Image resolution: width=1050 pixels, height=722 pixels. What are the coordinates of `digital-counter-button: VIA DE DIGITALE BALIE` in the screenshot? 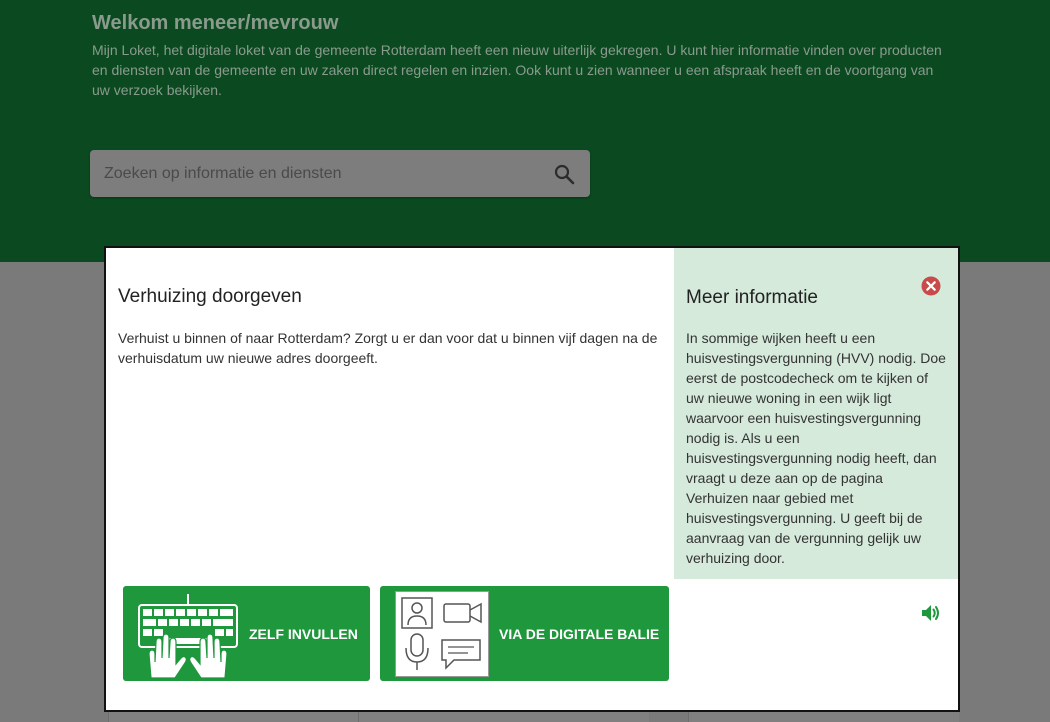 It's located at (524, 633).